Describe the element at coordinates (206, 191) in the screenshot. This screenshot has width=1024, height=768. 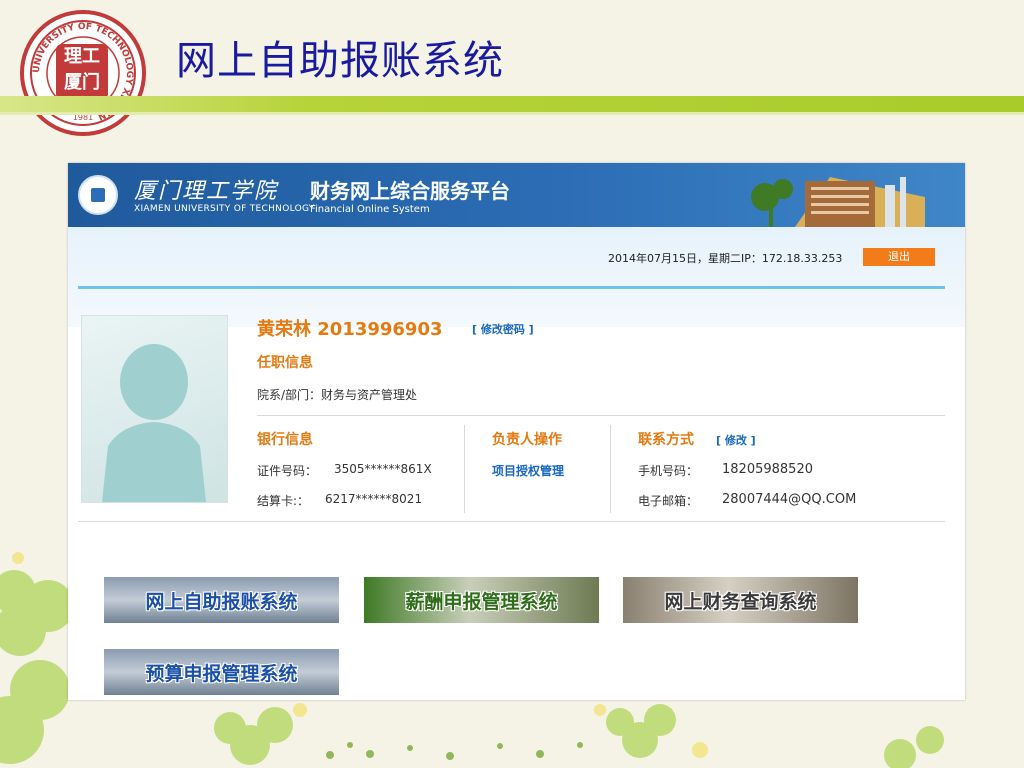
I see `school-name-cn: 厦门理工学院` at that location.